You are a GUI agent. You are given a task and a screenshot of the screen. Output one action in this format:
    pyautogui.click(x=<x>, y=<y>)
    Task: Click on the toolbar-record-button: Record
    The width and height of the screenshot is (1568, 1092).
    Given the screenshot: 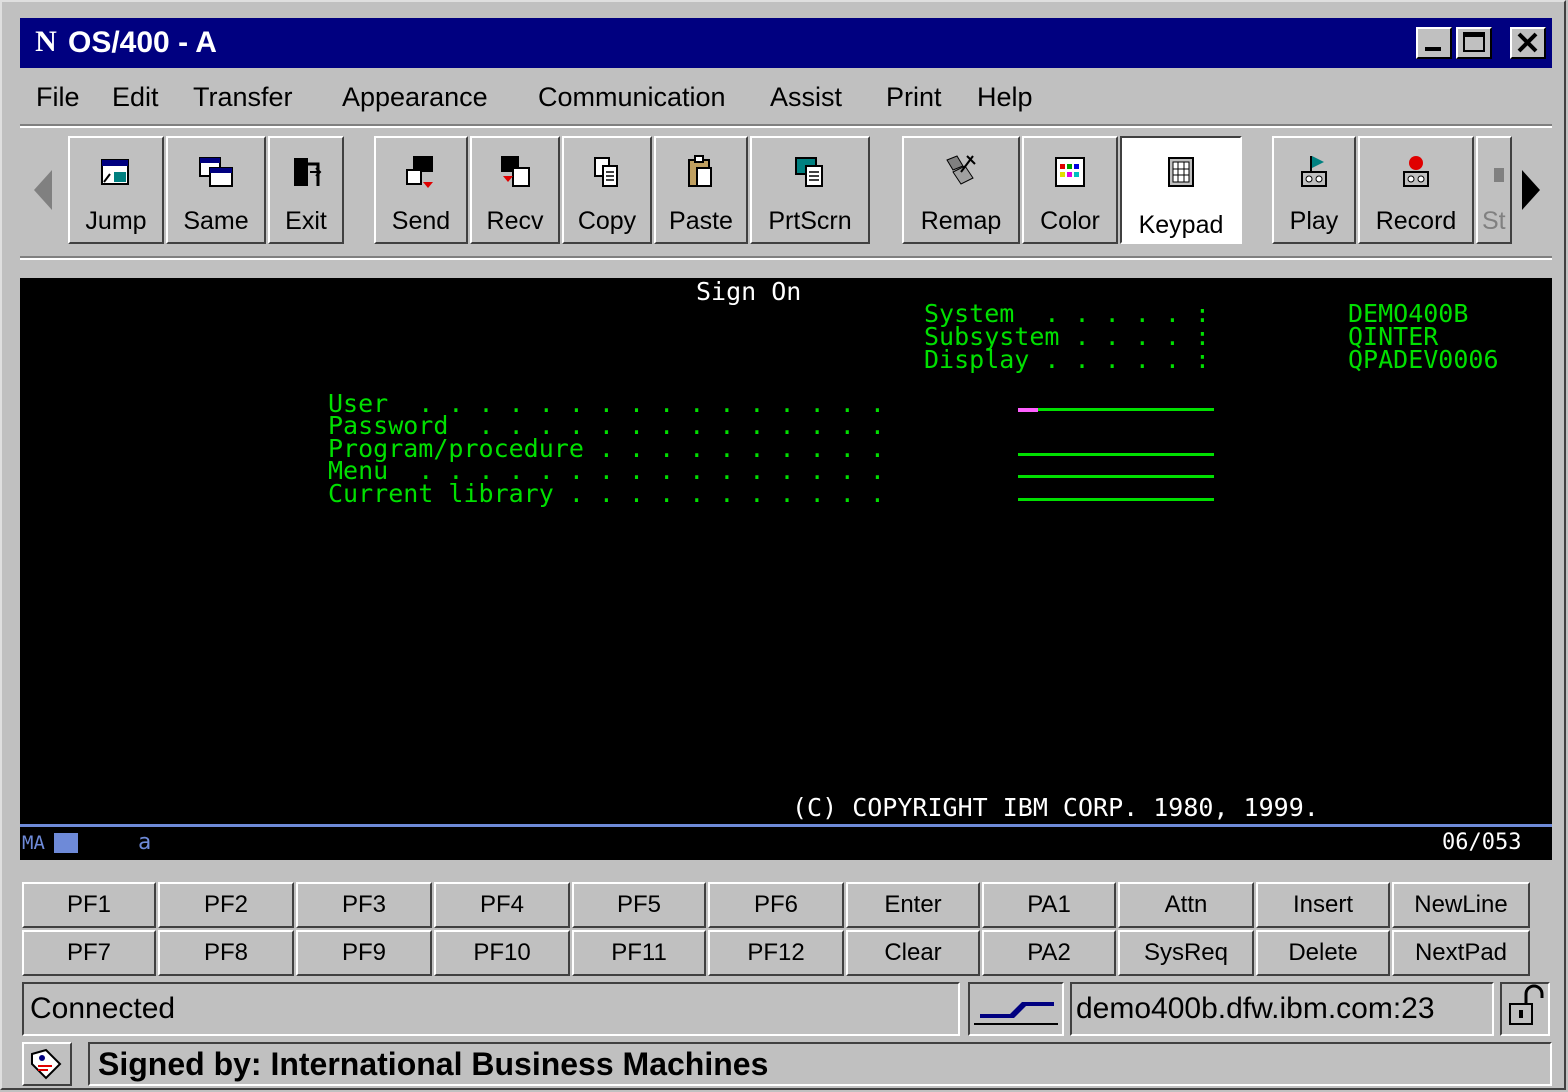 What is the action you would take?
    pyautogui.click(x=1416, y=190)
    